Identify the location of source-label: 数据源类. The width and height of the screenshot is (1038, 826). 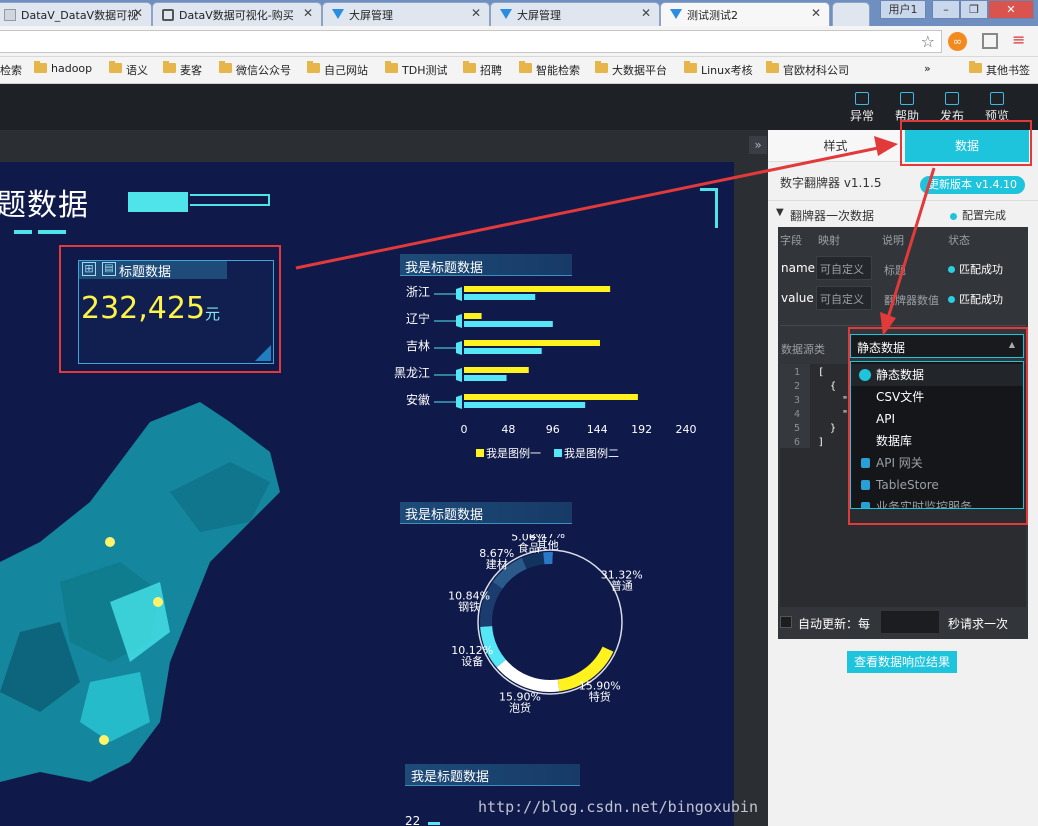
(803, 349).